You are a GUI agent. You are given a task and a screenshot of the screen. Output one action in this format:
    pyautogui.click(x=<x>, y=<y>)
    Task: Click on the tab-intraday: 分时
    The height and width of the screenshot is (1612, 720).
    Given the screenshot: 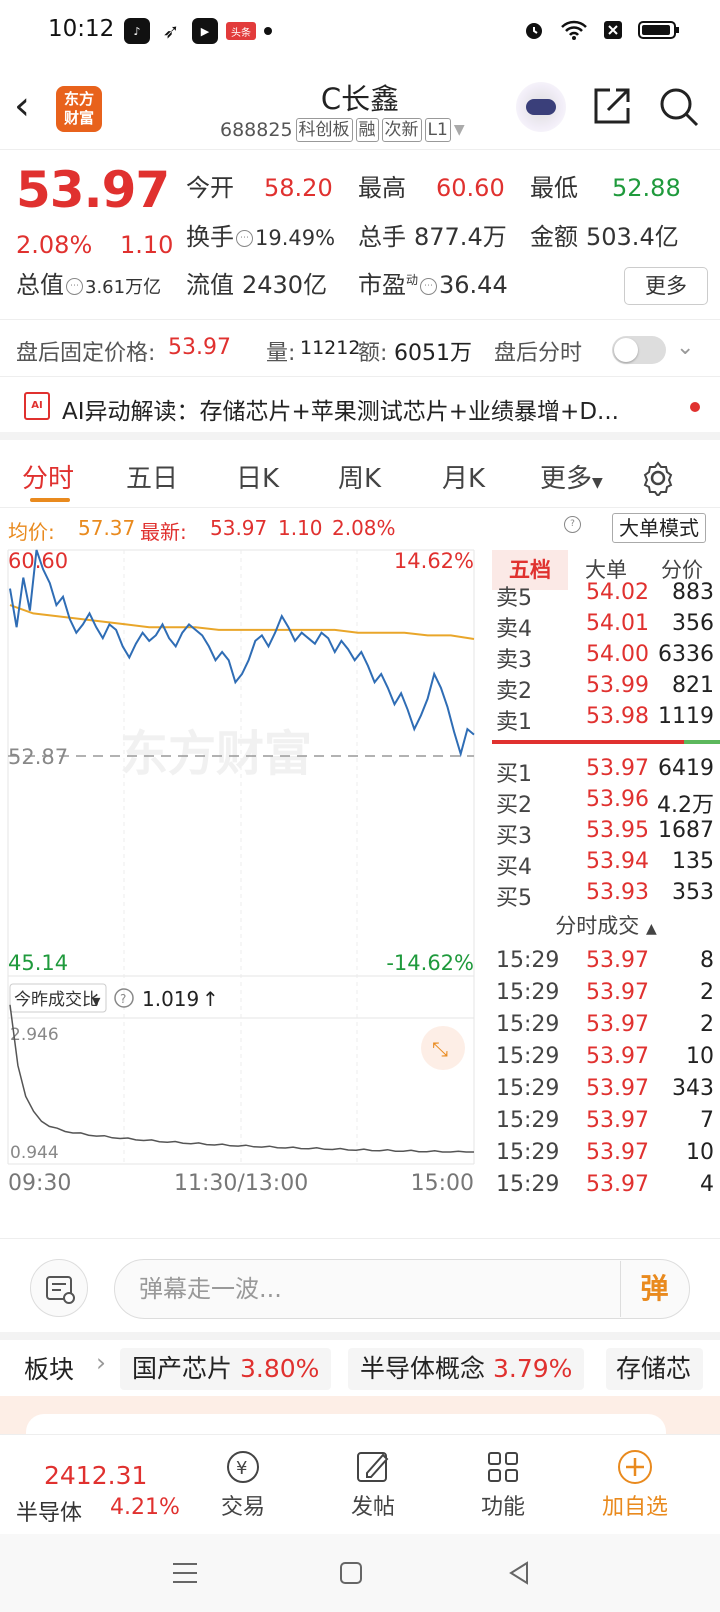 What is the action you would take?
    pyautogui.click(x=48, y=476)
    